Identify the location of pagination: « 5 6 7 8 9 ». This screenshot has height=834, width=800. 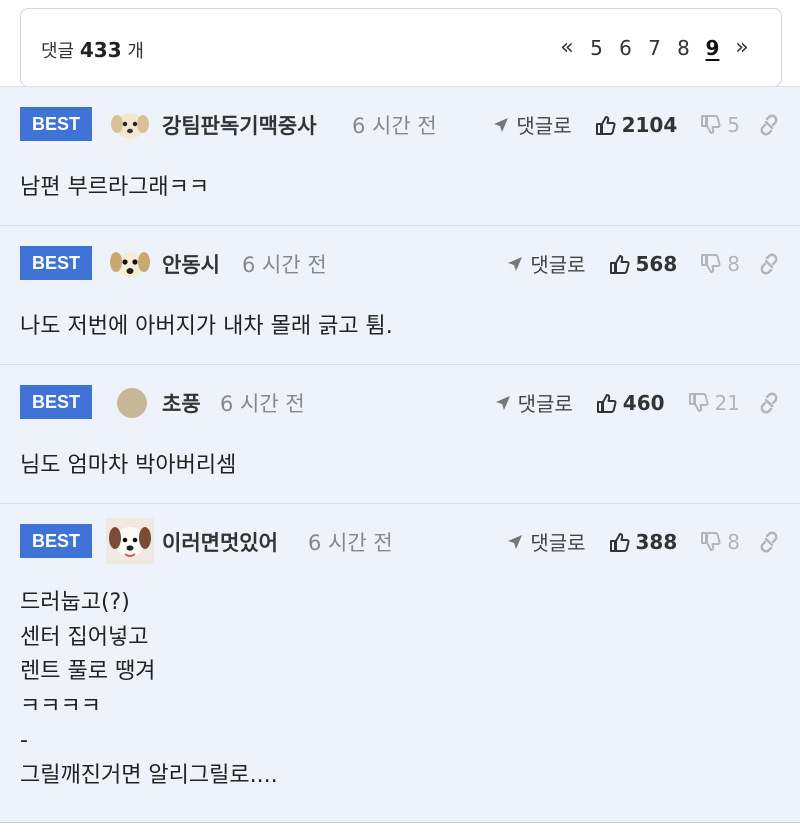
(654, 47).